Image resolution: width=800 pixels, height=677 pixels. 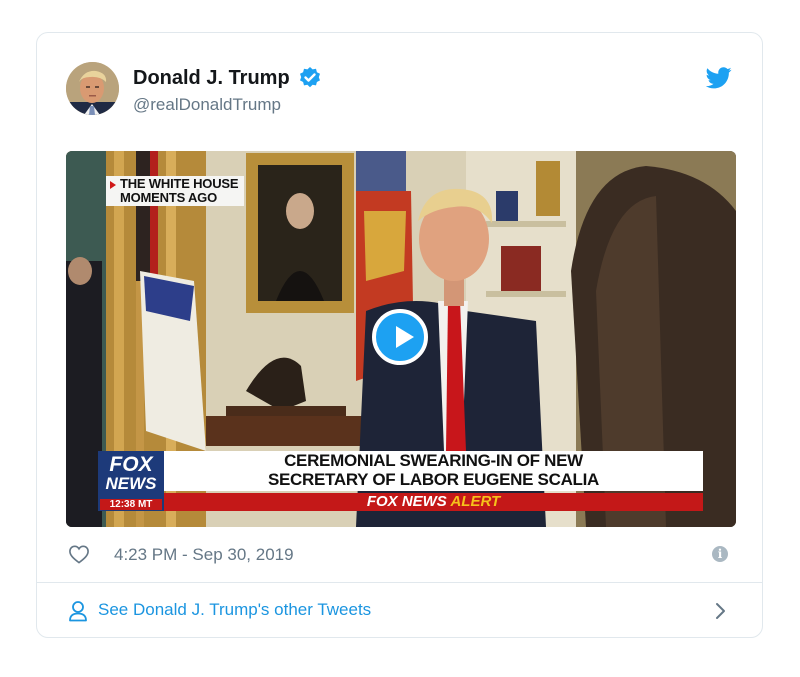 What do you see at coordinates (207, 105) in the screenshot?
I see `author-handle: @realDonaldTrump` at bounding box center [207, 105].